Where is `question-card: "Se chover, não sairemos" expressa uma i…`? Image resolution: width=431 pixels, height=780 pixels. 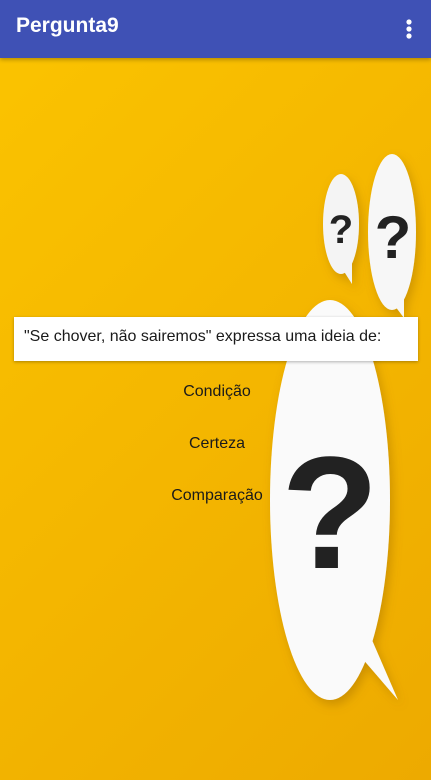
question-card: "Se chover, não sairemos" expressa uma i… is located at coordinates (216, 339).